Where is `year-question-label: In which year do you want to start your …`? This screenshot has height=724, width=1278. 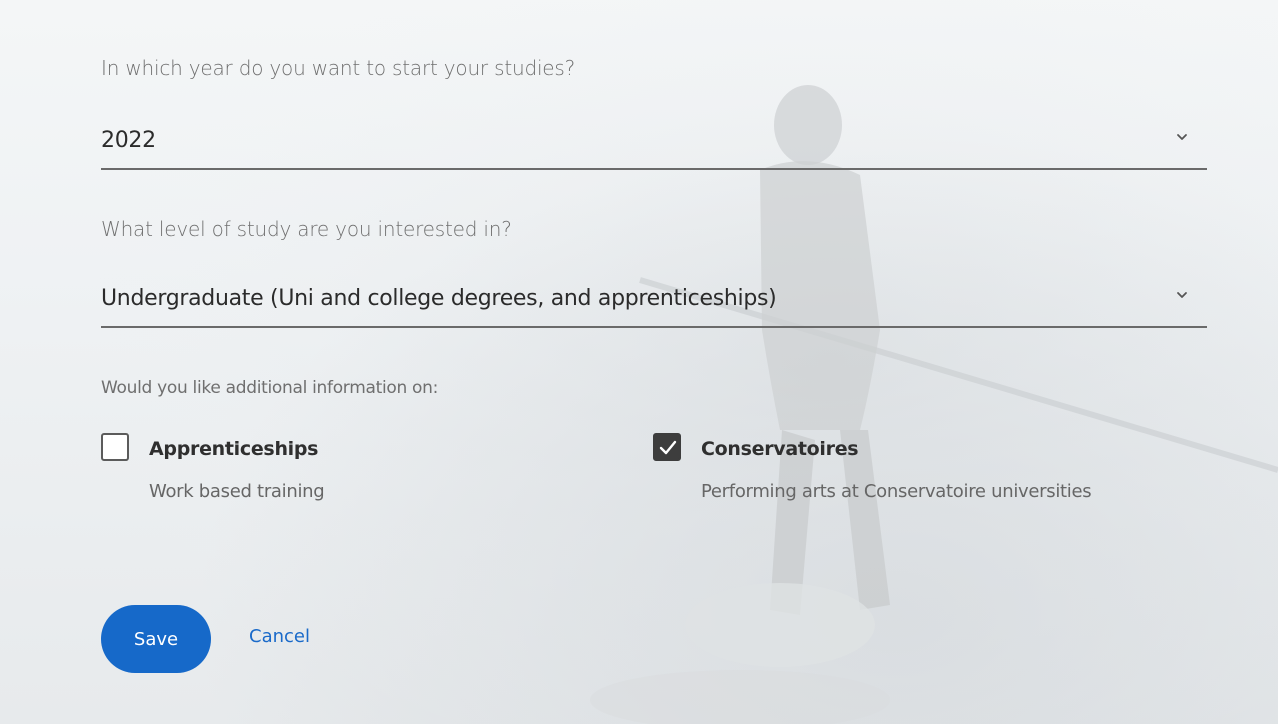
year-question-label: In which year do you want to start your … is located at coordinates (338, 68).